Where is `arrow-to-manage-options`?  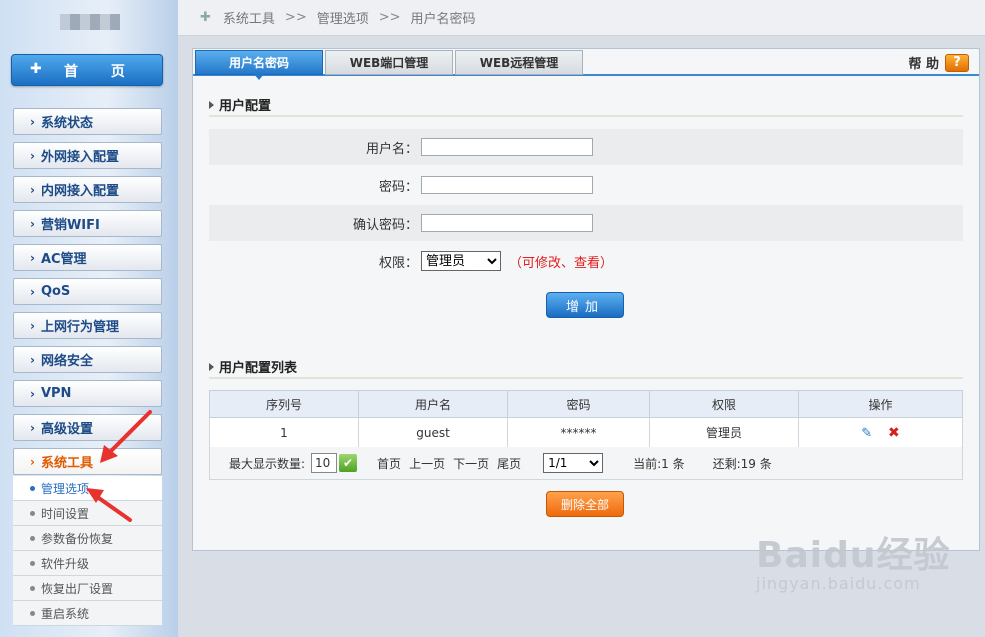
arrow-to-manage-options is located at coordinates (109, 505).